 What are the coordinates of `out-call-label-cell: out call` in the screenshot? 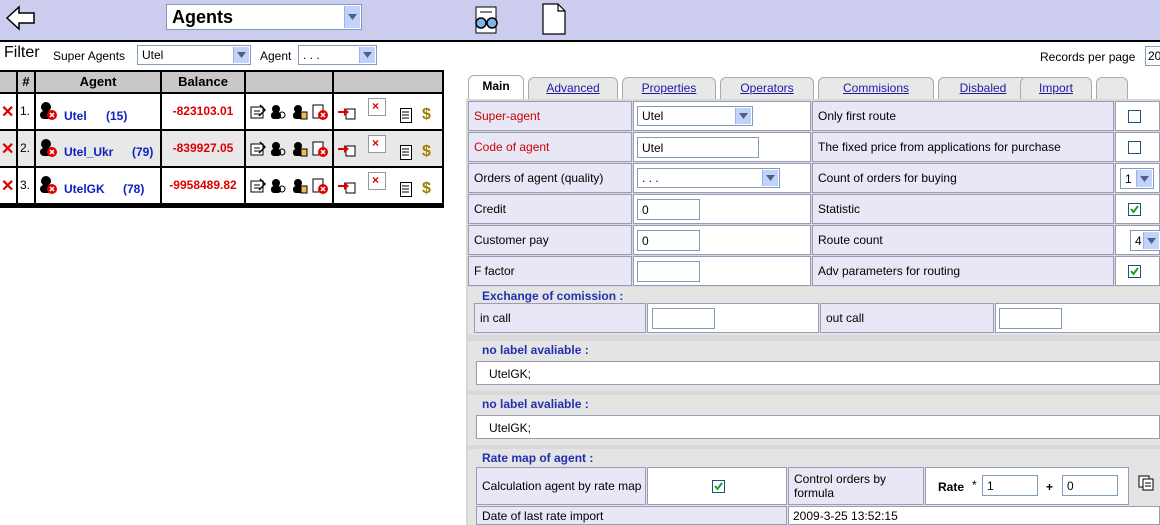 It's located at (907, 318).